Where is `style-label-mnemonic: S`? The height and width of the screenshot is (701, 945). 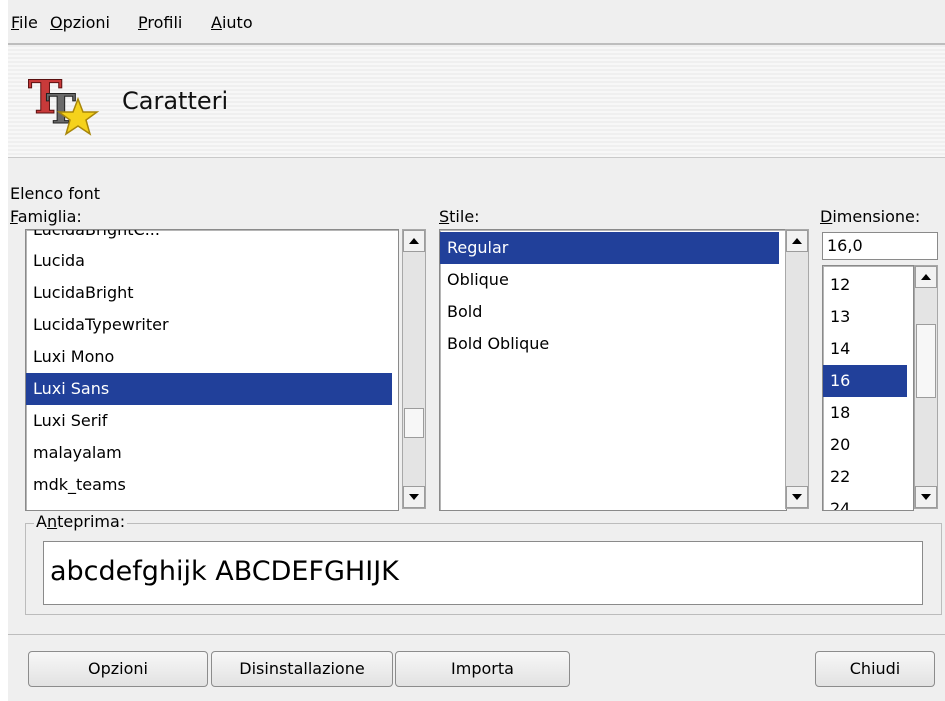 style-label-mnemonic: S is located at coordinates (444, 216).